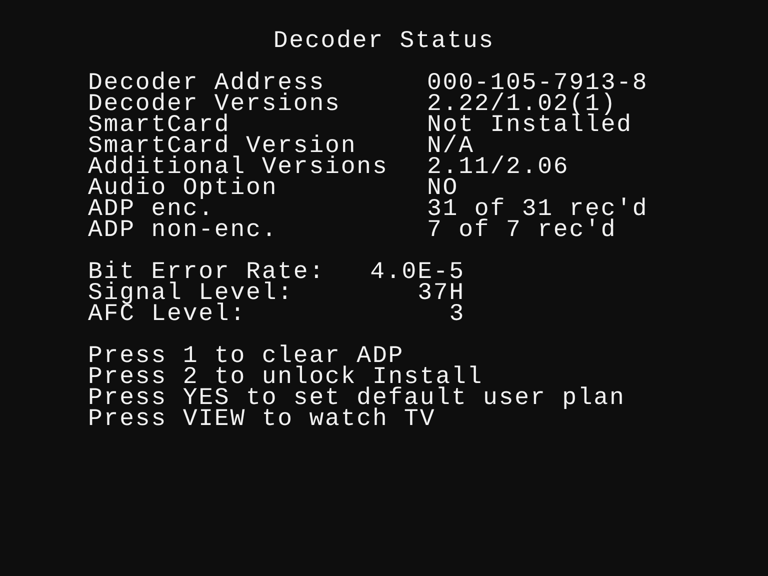 The width and height of the screenshot is (768, 576). I want to click on instruction-text: Press 2 to unlock Install, so click(286, 377).